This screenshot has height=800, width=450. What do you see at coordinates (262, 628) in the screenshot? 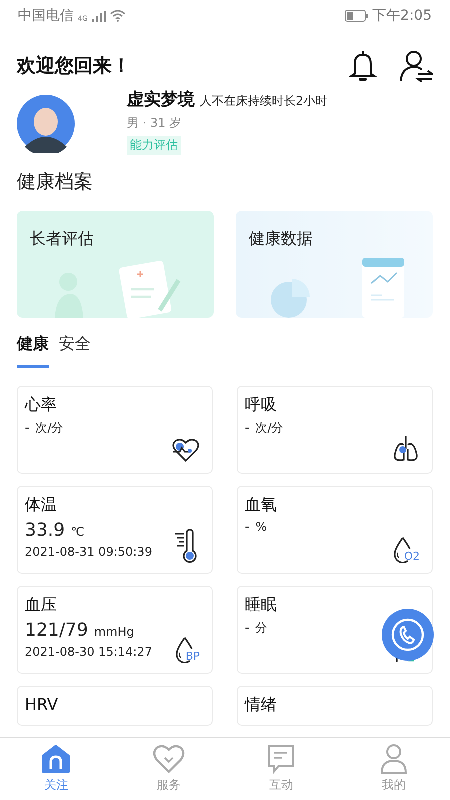
I see `metric-unit: 分` at bounding box center [262, 628].